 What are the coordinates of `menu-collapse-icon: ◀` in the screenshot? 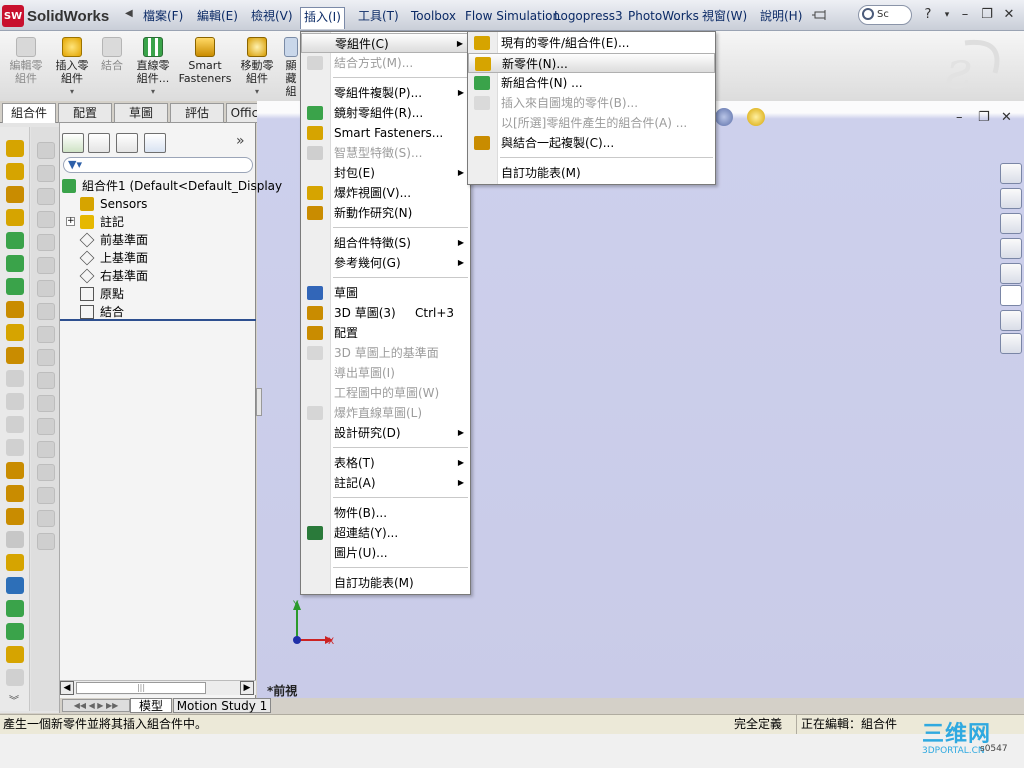 It's located at (130, 15).